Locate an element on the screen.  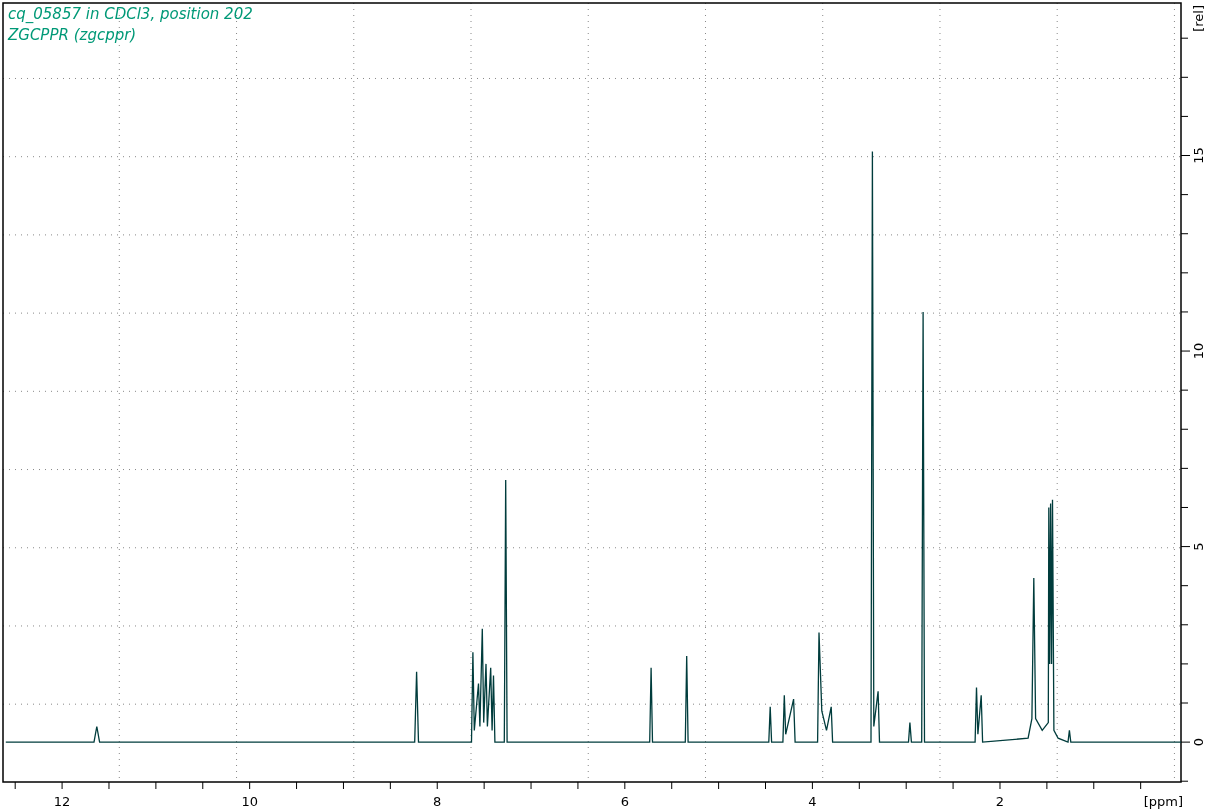
x-tick-label: 4 is located at coordinates (812, 801).